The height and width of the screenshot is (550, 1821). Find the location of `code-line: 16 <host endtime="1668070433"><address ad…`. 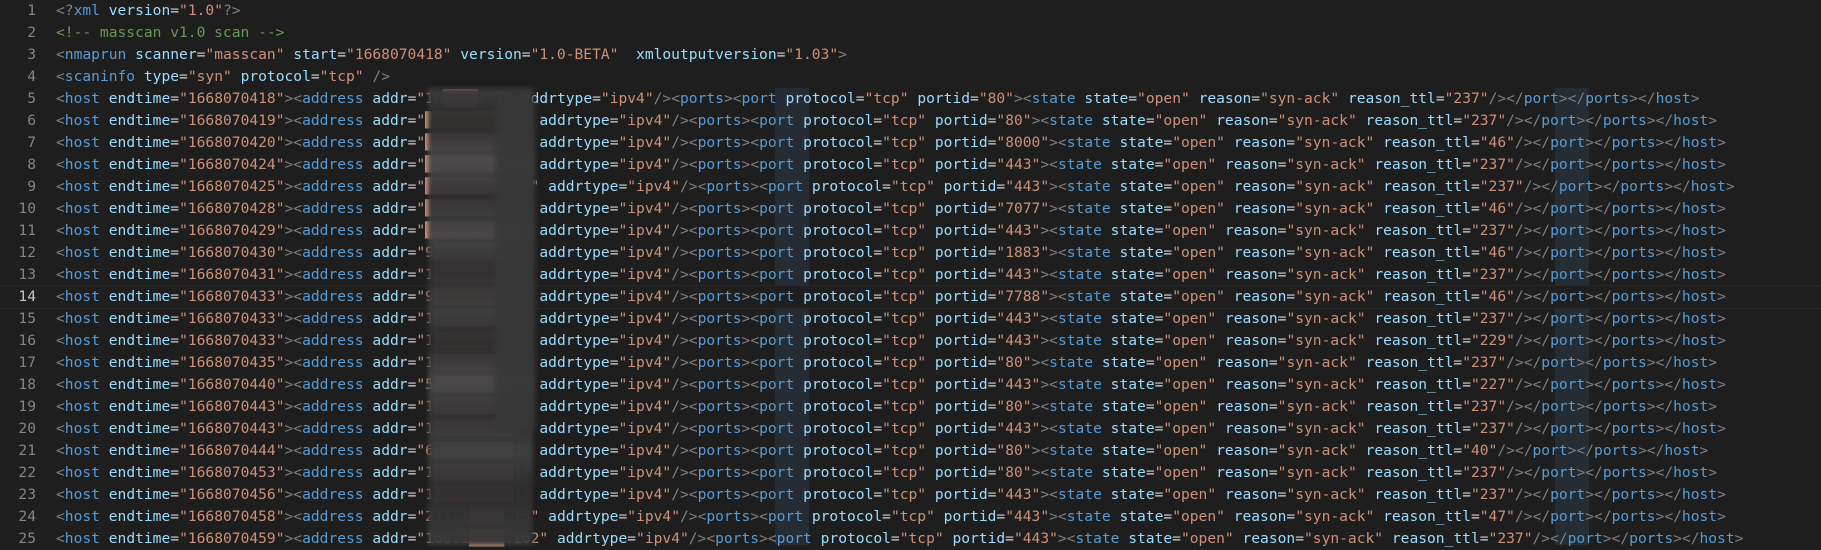

code-line: 16 <host endtime="1668070433"><address ad… is located at coordinates (910, 341).